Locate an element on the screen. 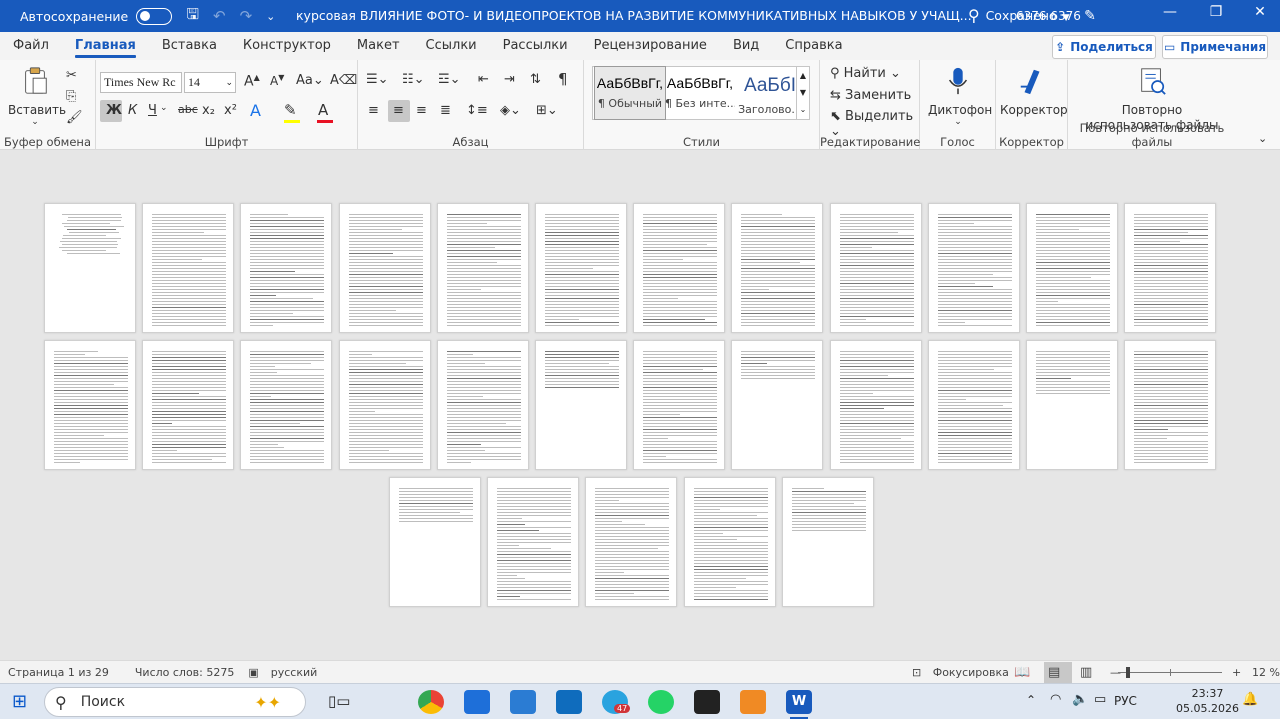 Image resolution: width=1280 pixels, height=719 pixels. language: русский is located at coordinates (294, 672).